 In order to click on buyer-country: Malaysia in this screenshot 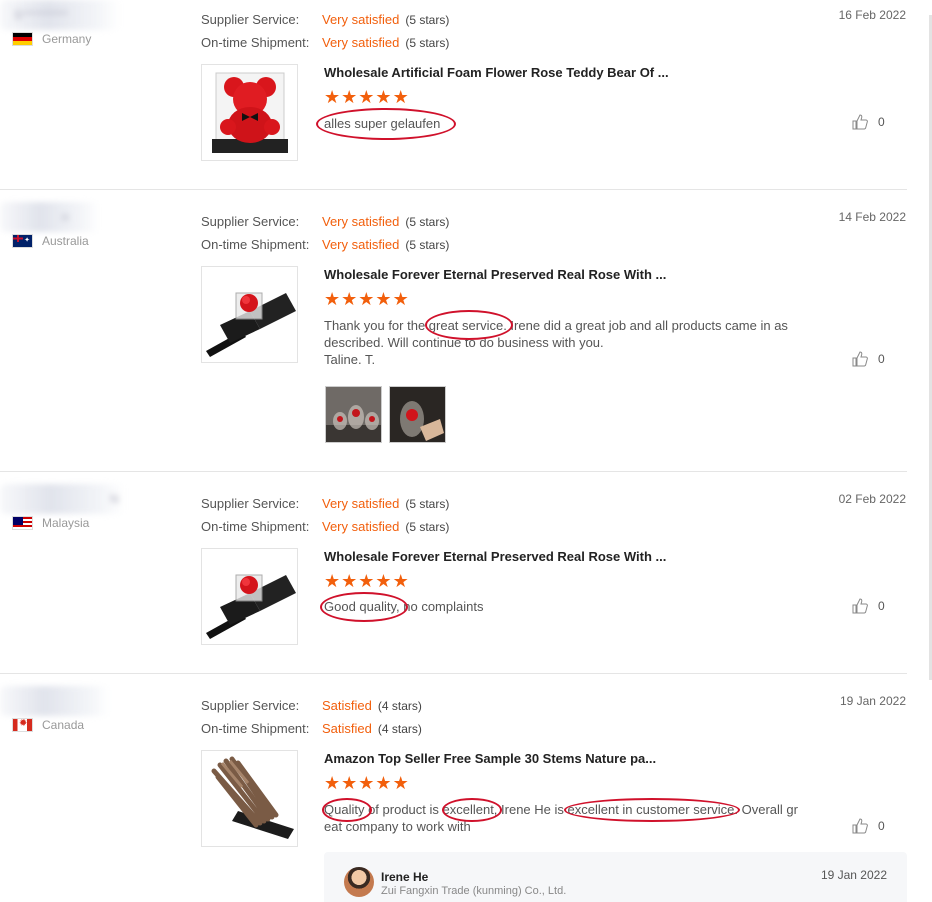, I will do `click(50, 523)`.